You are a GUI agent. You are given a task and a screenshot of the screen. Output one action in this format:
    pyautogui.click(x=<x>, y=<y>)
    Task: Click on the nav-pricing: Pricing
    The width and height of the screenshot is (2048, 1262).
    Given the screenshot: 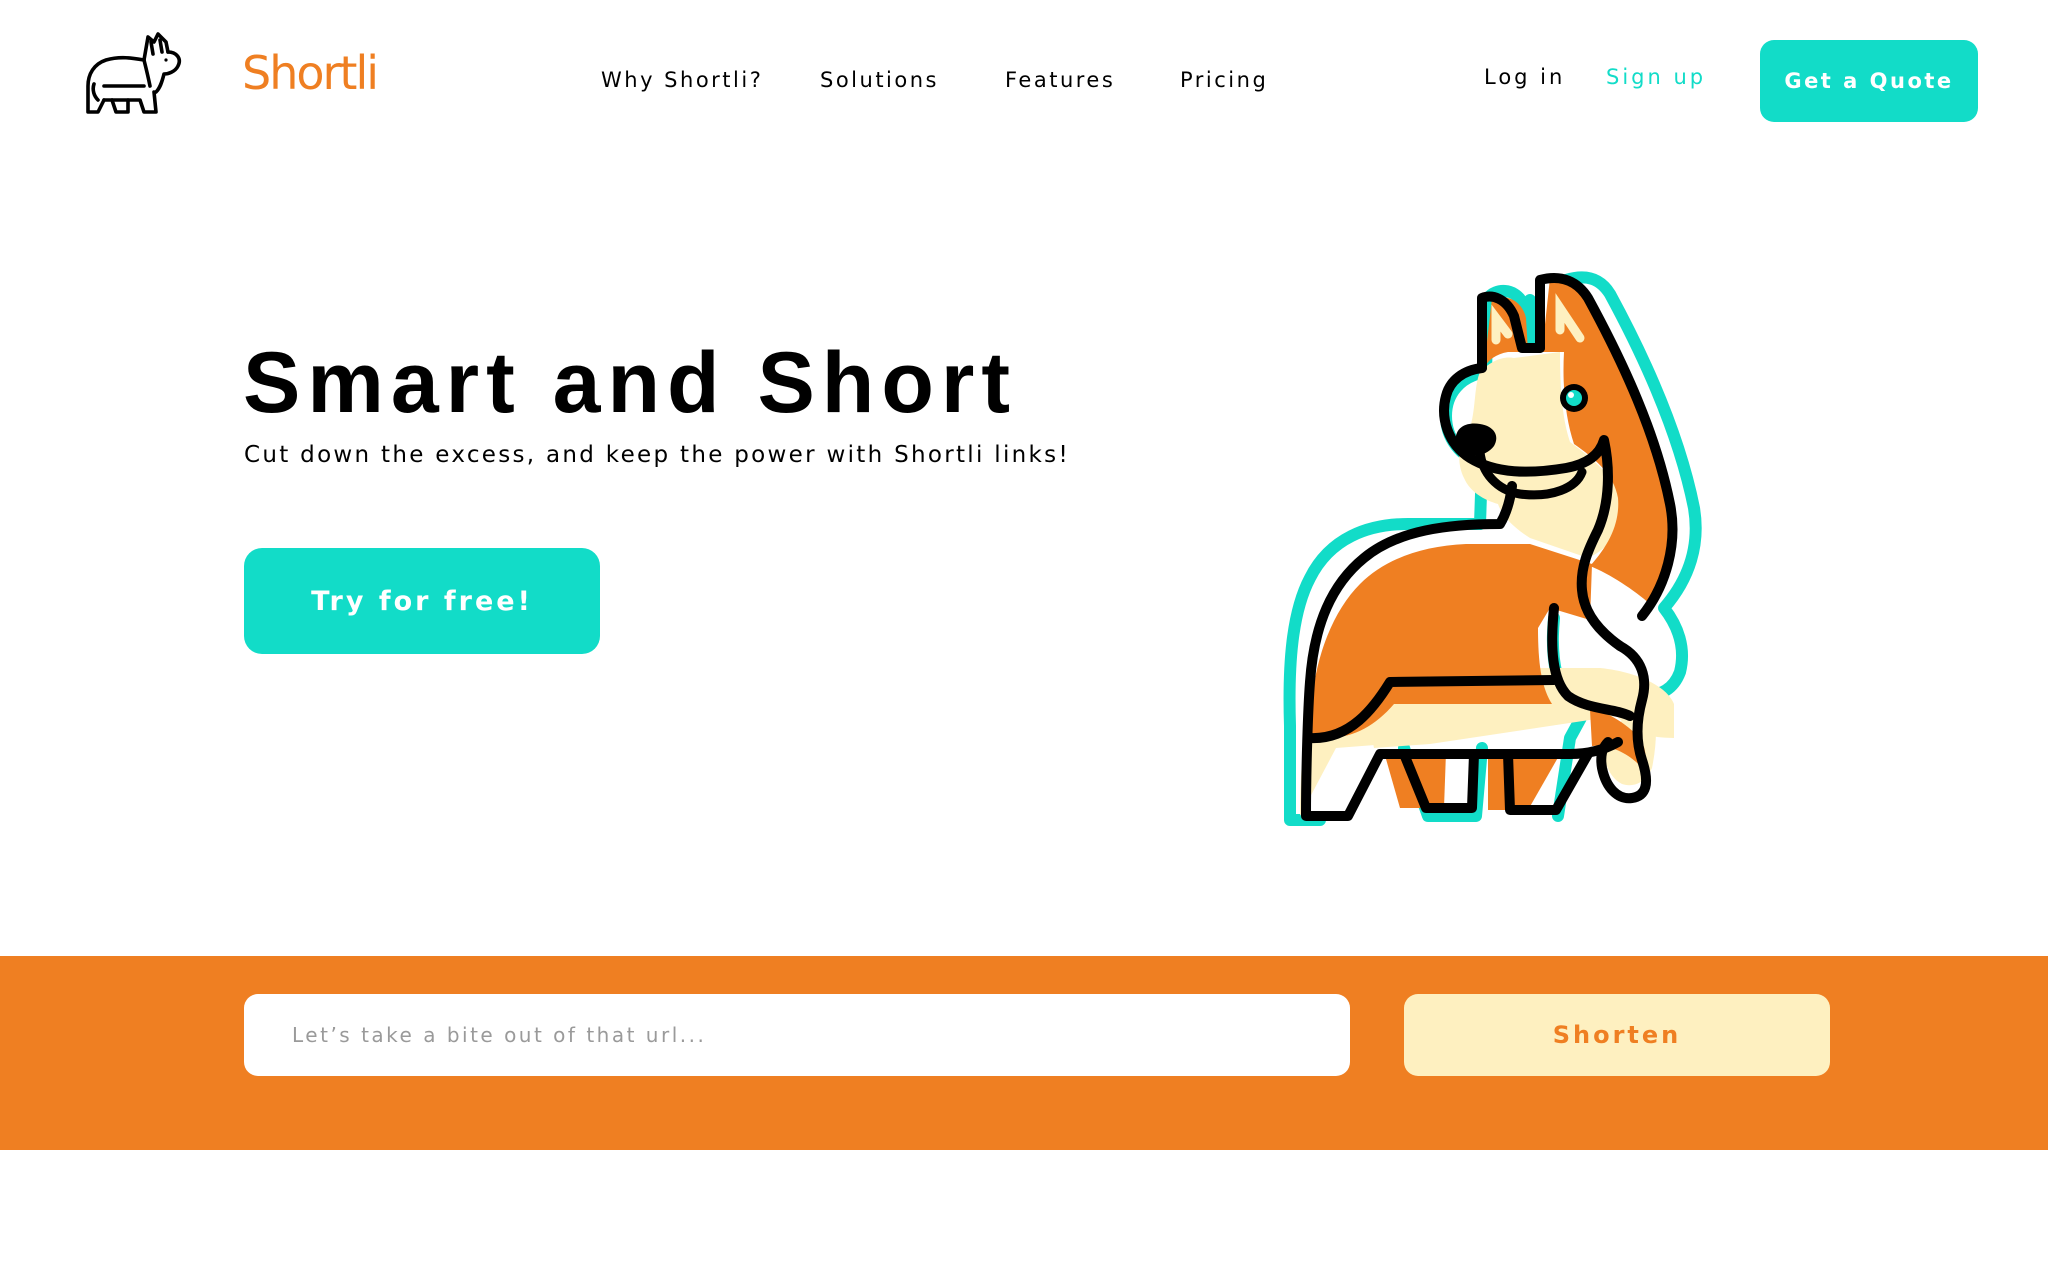 What is the action you would take?
    pyautogui.click(x=1224, y=80)
    